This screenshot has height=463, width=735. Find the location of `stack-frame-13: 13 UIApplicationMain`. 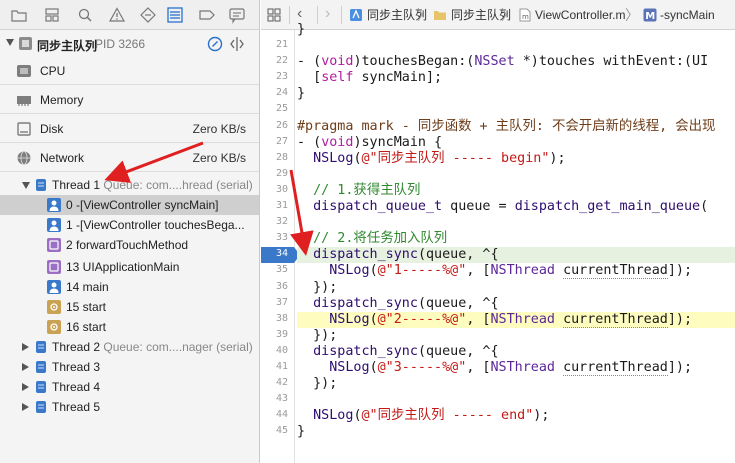

stack-frame-13: 13 UIApplicationMain is located at coordinates (129, 267).